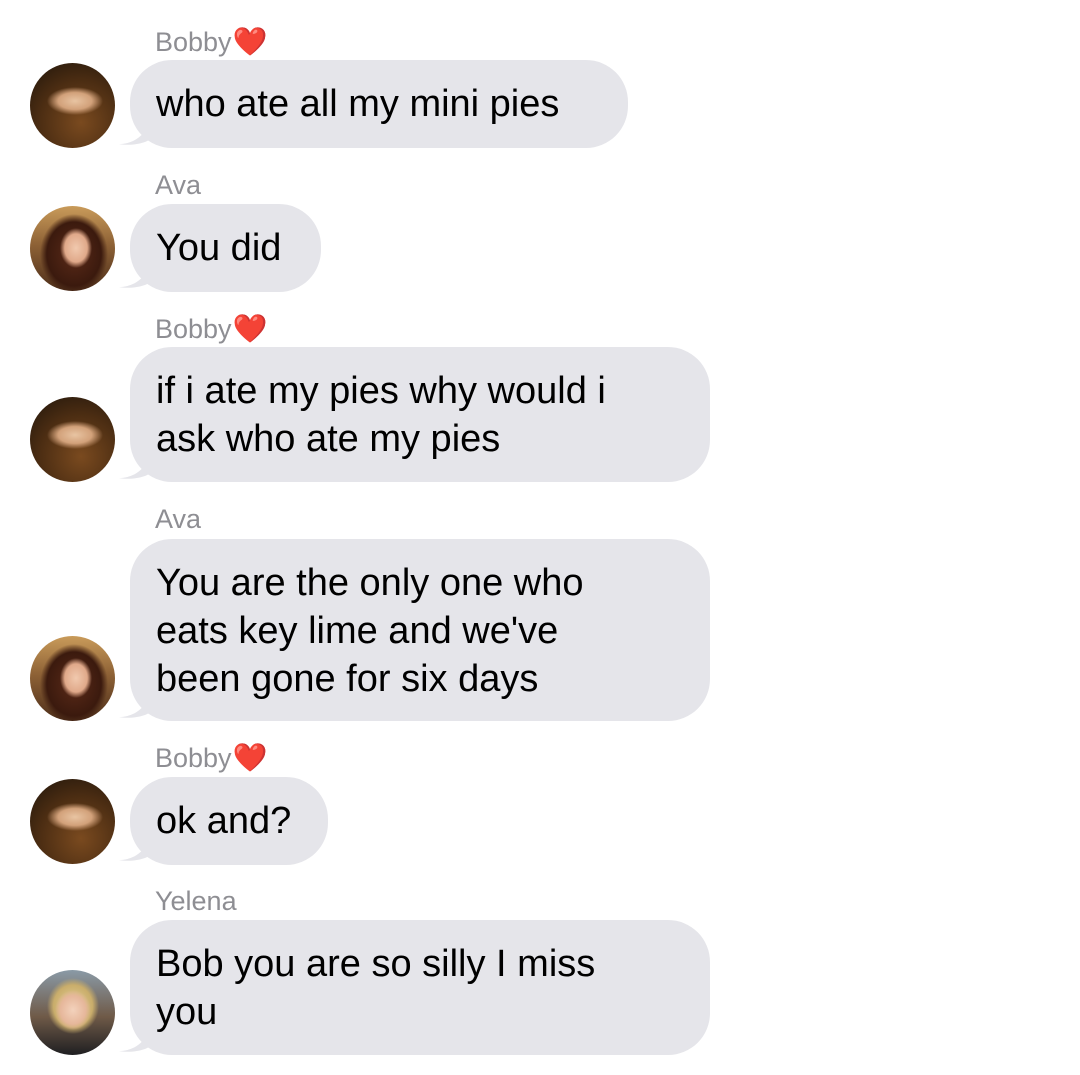  I want to click on message-bubble: ok and?, so click(229, 821).